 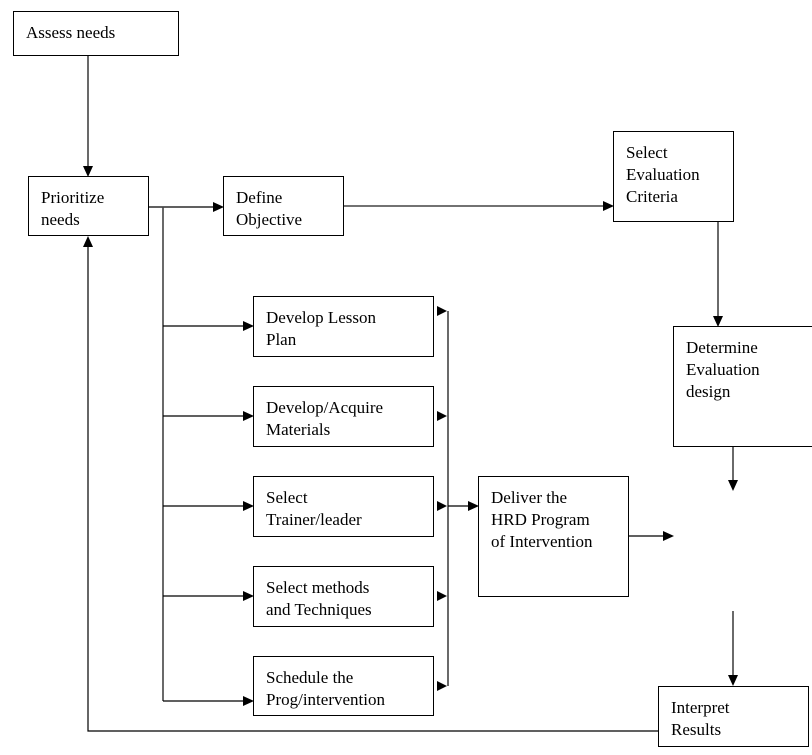 I want to click on node-determine-evaluation-design: Determine Evaluation design, so click(x=742, y=386).